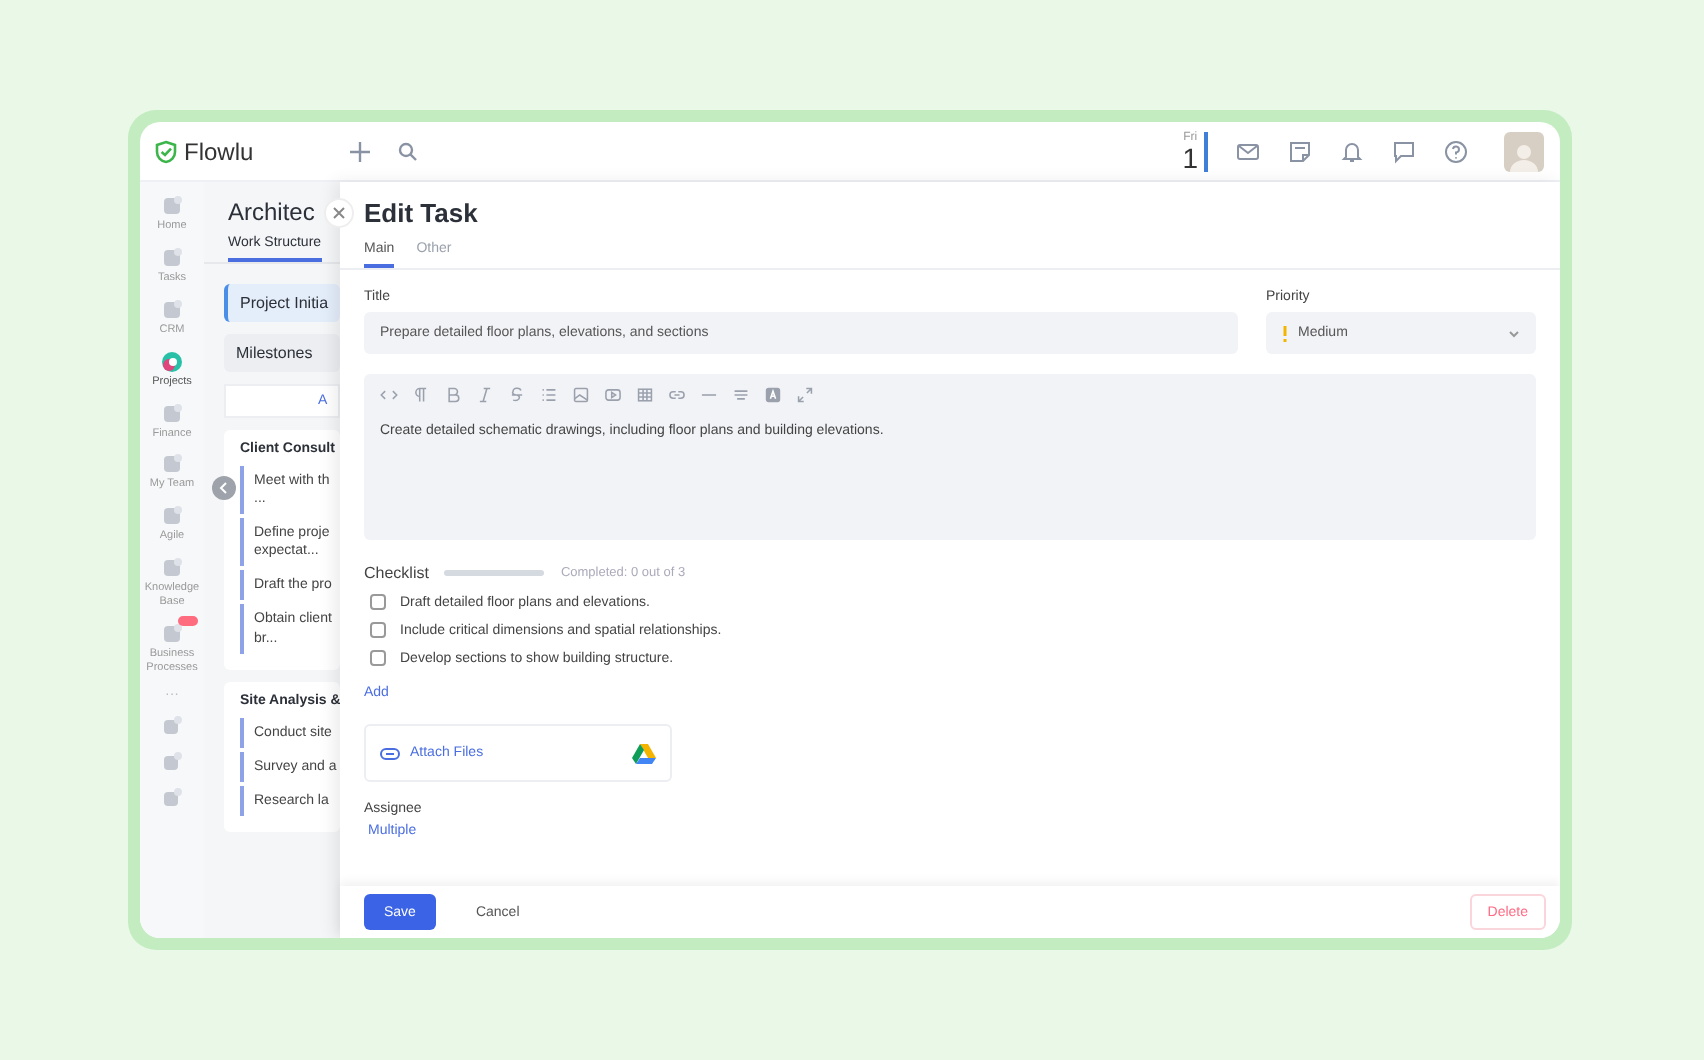 Image resolution: width=1704 pixels, height=1060 pixels. Describe the element at coordinates (172, 361) in the screenshot. I see `projects-icon` at that location.